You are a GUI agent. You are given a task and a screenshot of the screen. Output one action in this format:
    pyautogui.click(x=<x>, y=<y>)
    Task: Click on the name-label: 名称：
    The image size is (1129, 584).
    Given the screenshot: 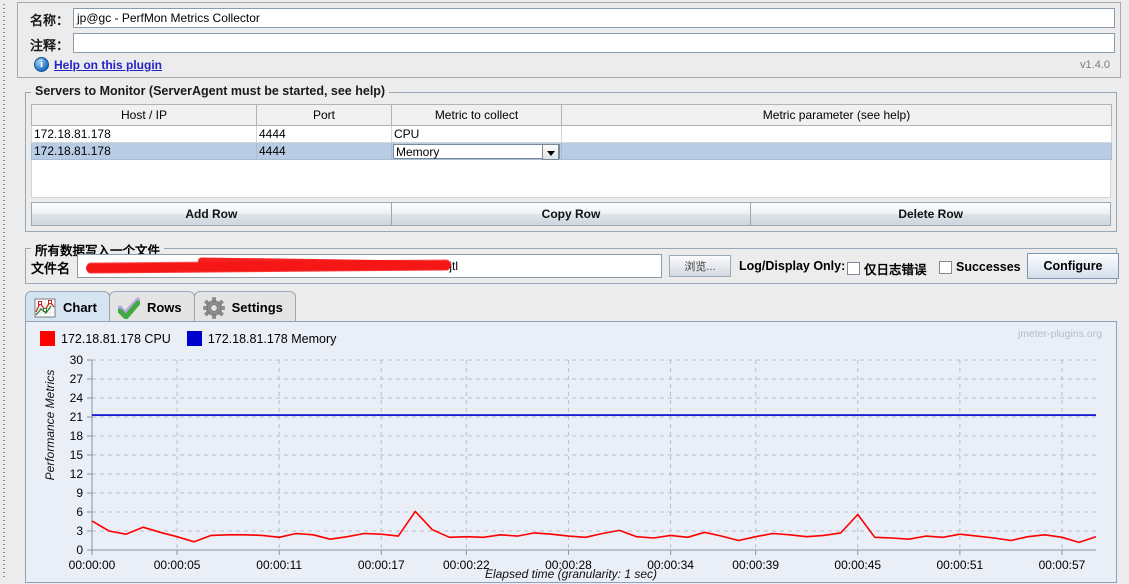 What is the action you would take?
    pyautogui.click(x=50, y=20)
    